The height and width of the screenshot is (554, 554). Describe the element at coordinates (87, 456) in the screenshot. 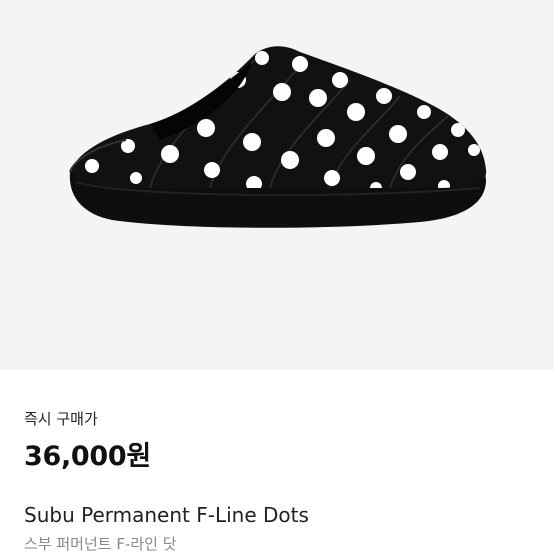

I see `product-price: 36,000원` at that location.